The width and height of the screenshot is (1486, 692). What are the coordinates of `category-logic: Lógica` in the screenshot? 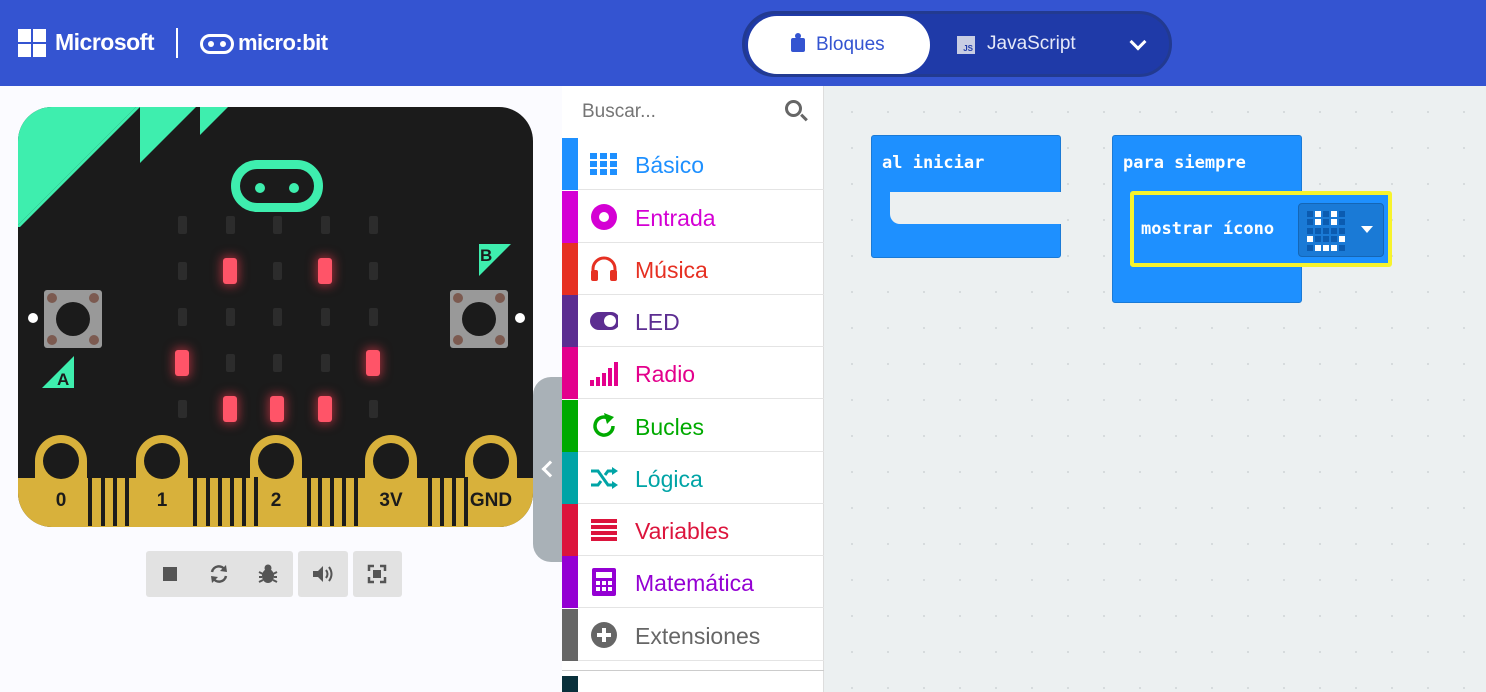 It's located at (693, 478).